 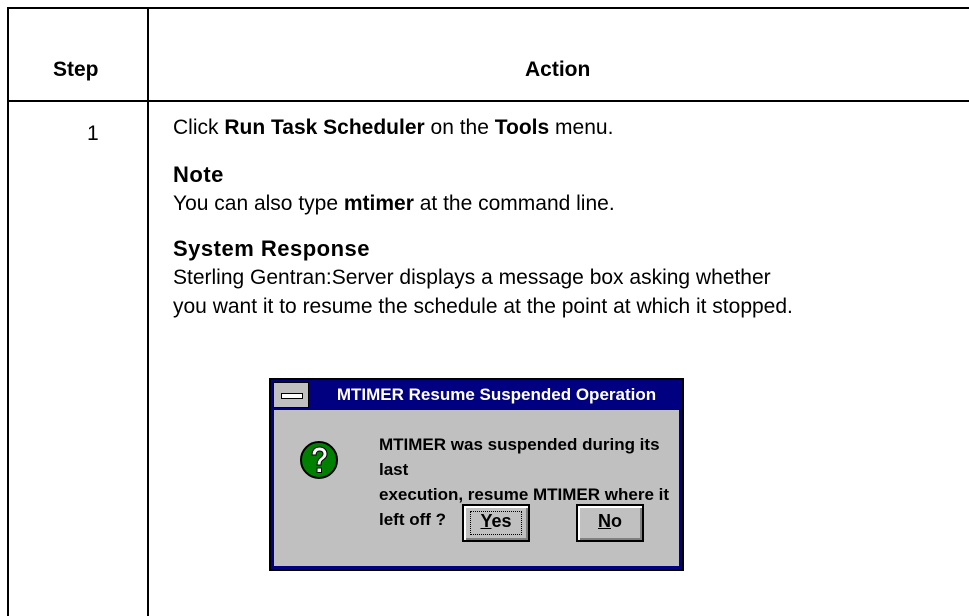 What do you see at coordinates (324, 127) in the screenshot?
I see `instruction-command: Run Task Scheduler` at bounding box center [324, 127].